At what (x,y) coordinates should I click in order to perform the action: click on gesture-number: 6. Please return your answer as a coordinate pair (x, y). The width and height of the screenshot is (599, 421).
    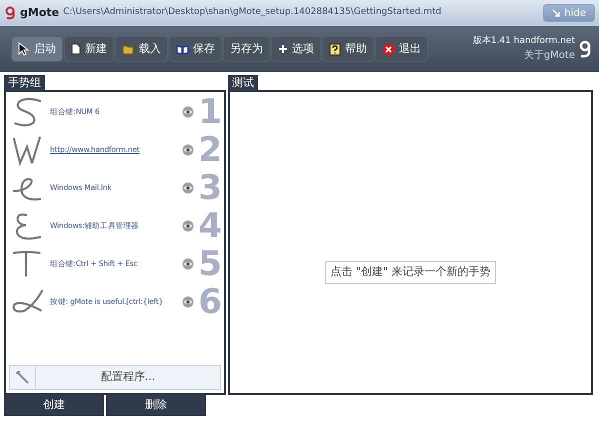
    Looking at the image, I should click on (210, 302).